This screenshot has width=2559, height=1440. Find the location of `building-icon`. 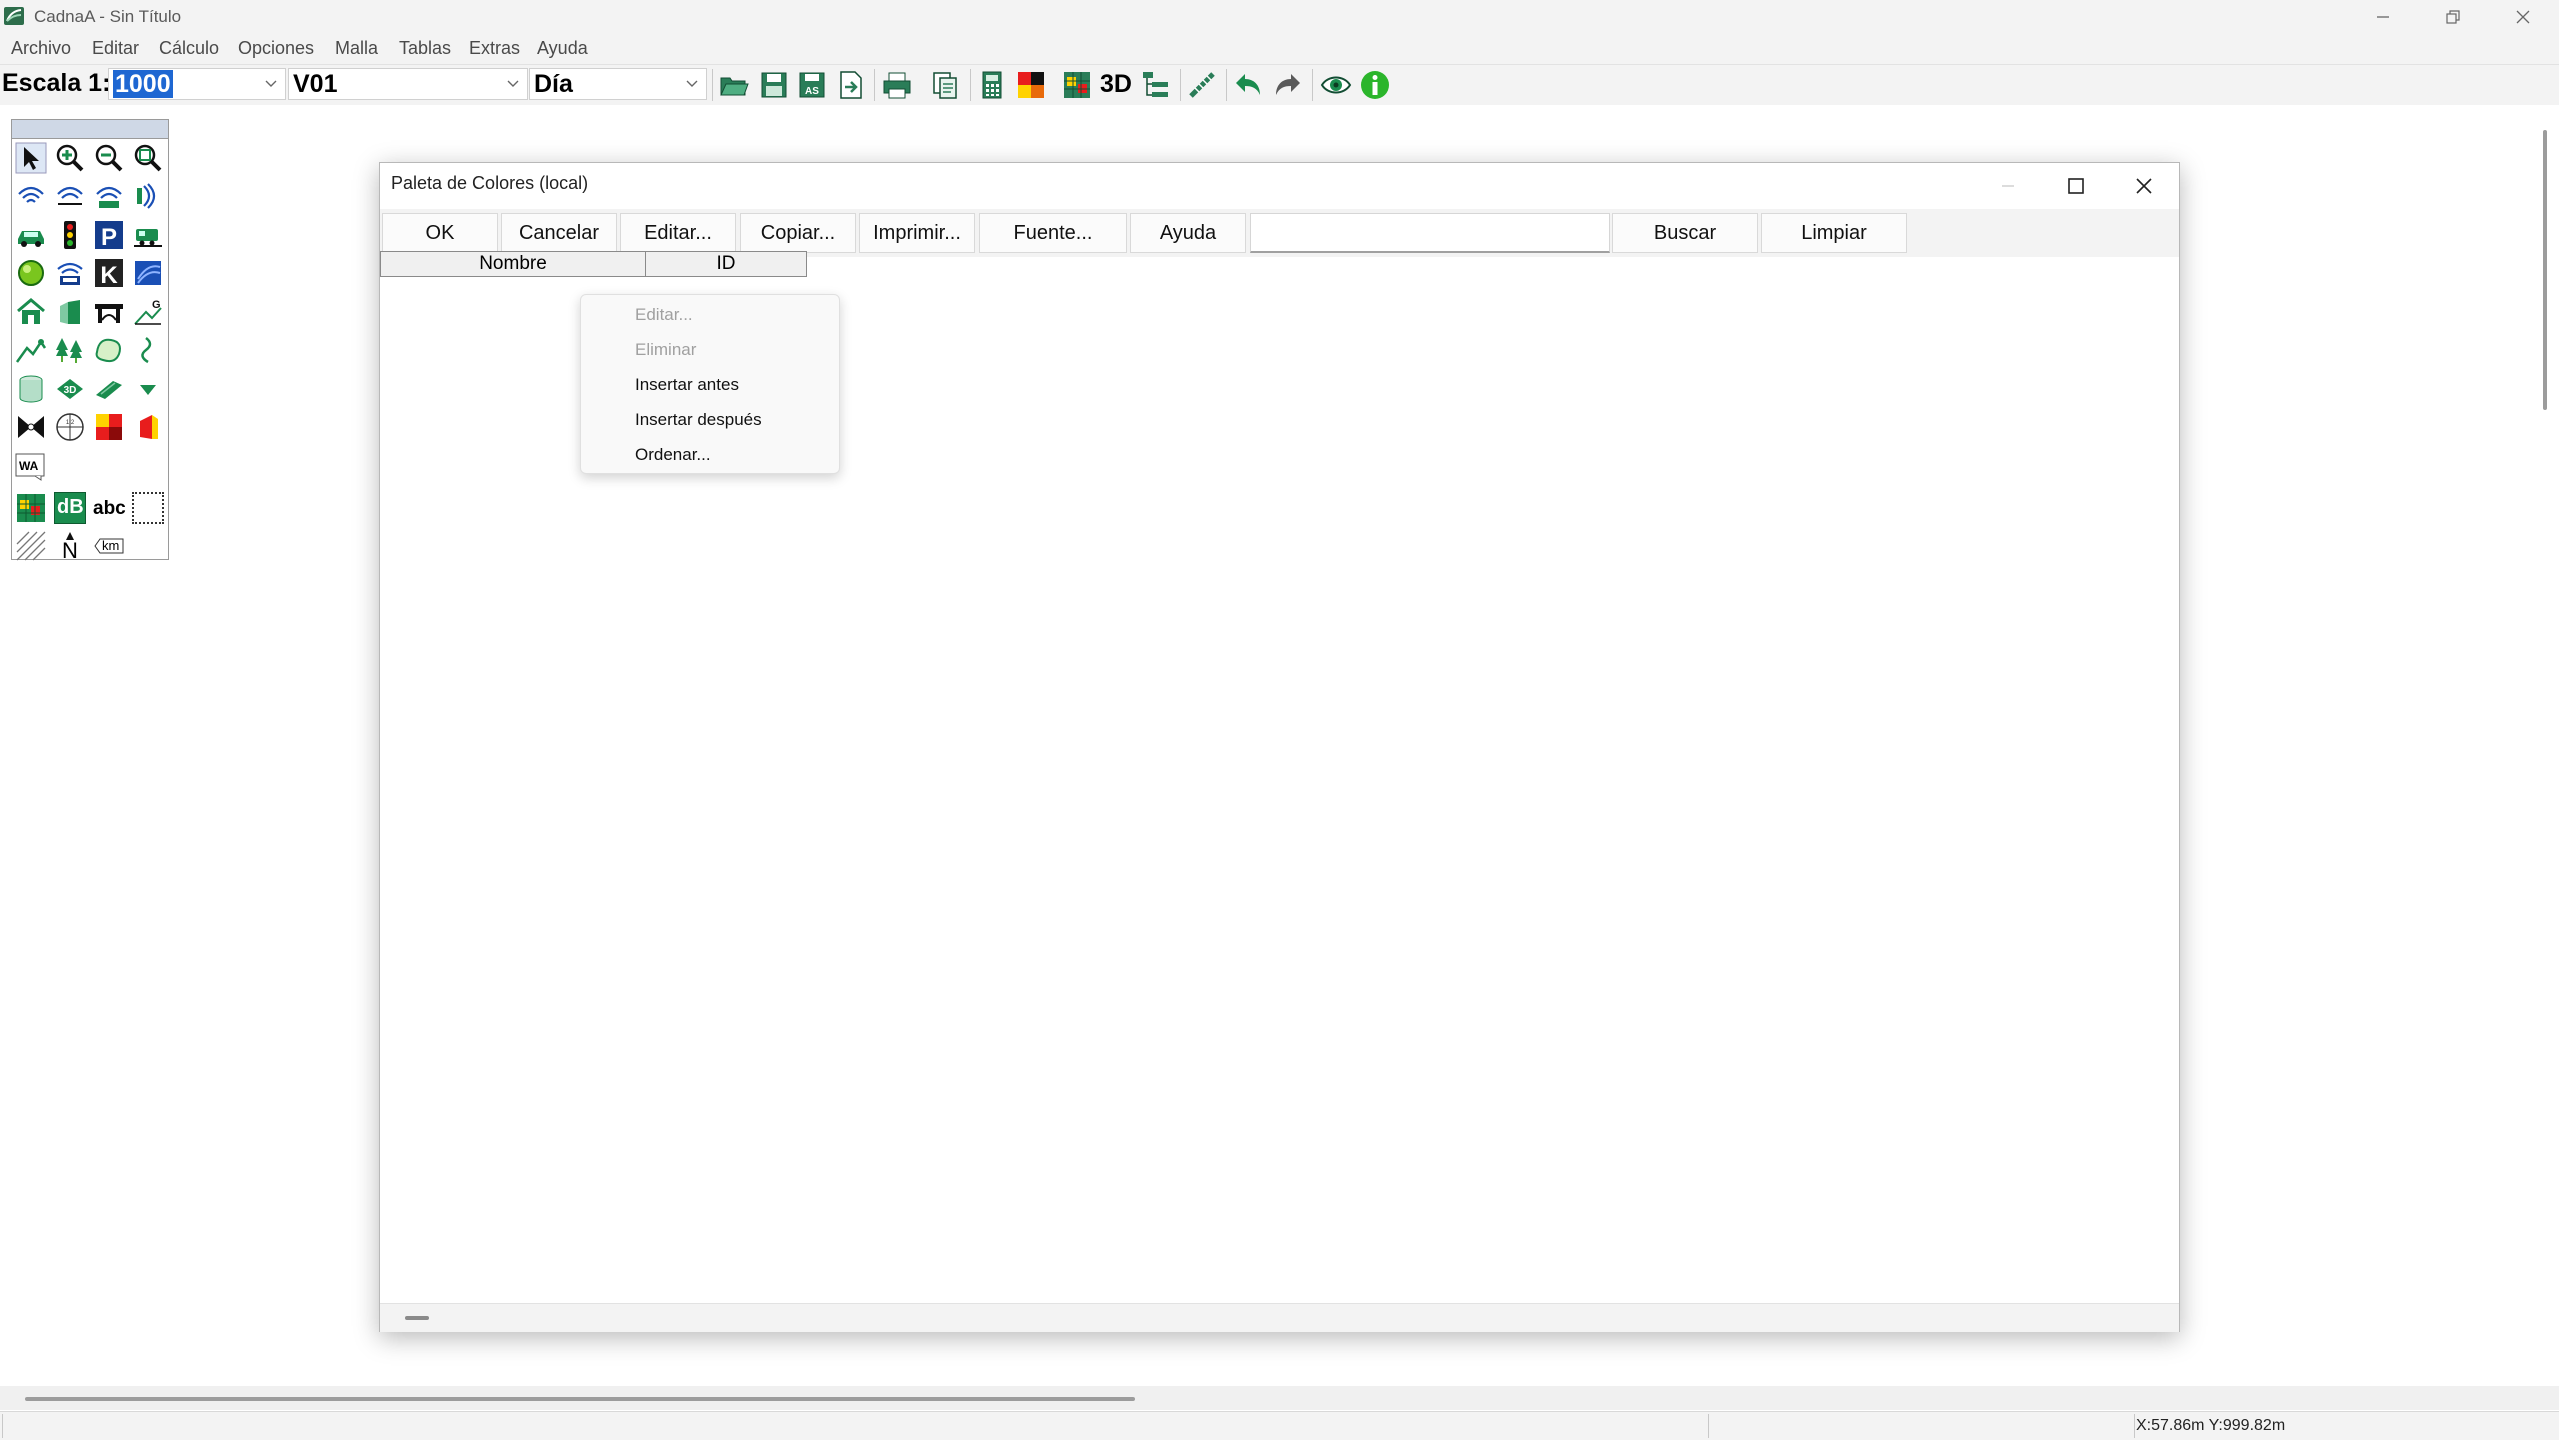

building-icon is located at coordinates (31, 312).